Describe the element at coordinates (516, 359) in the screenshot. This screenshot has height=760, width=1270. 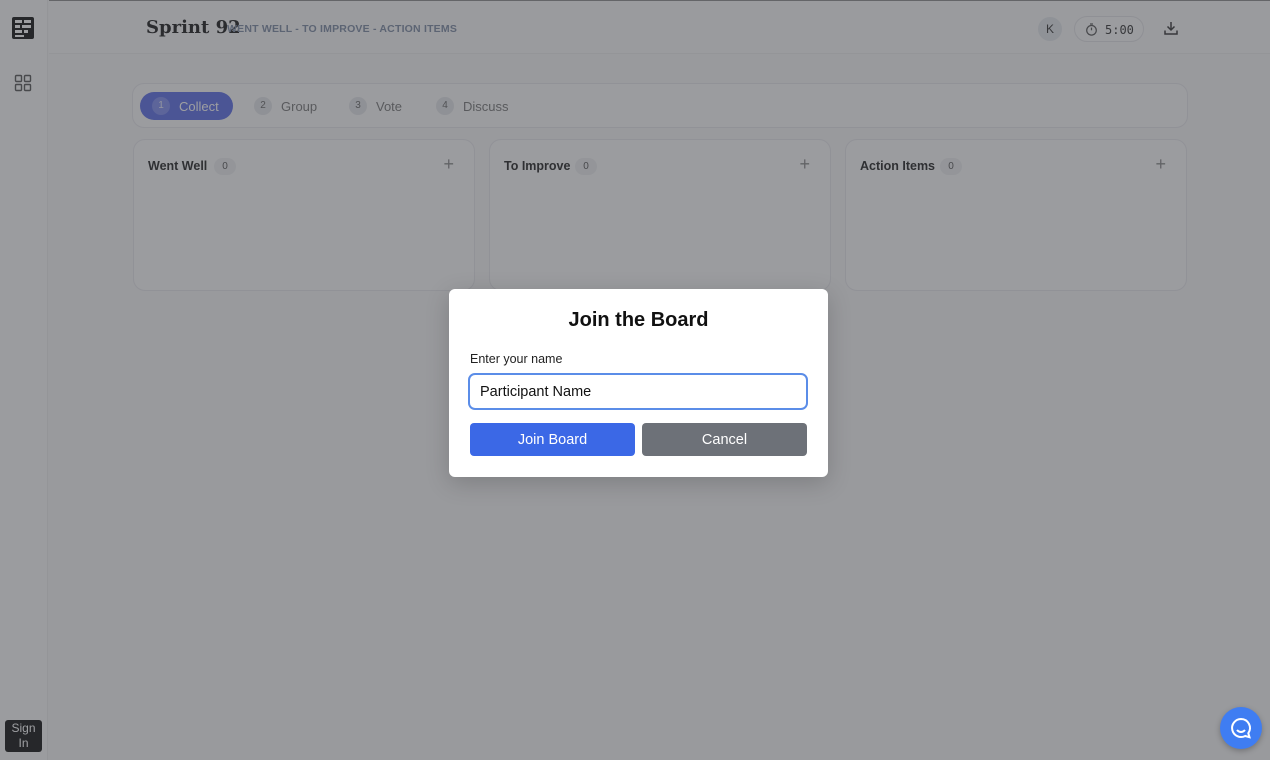
I see `name-label: Enter your name` at that location.